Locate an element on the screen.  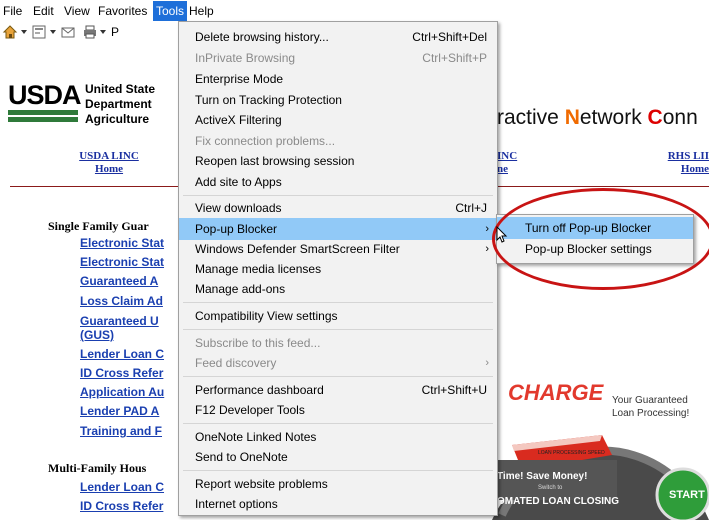
print-icon is located at coordinates (90, 32).